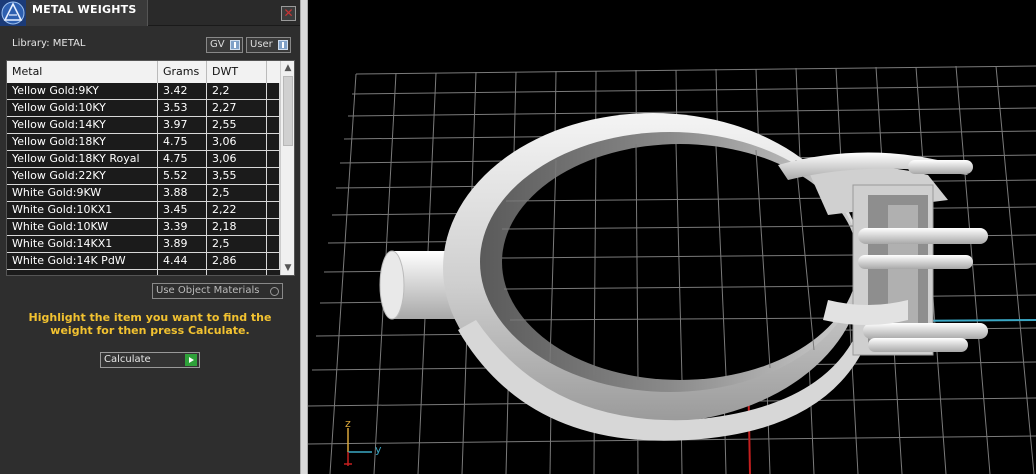 The height and width of the screenshot is (474, 1036). What do you see at coordinates (82, 72) in the screenshot?
I see `column-header-metal: Metal` at bounding box center [82, 72].